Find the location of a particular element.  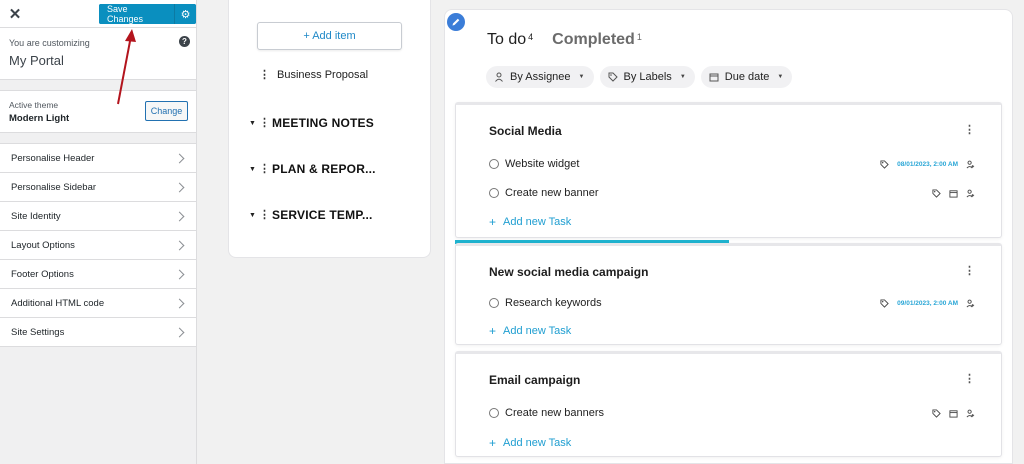

board-tabs: To do 4 Completed 1 is located at coordinates (564, 40).